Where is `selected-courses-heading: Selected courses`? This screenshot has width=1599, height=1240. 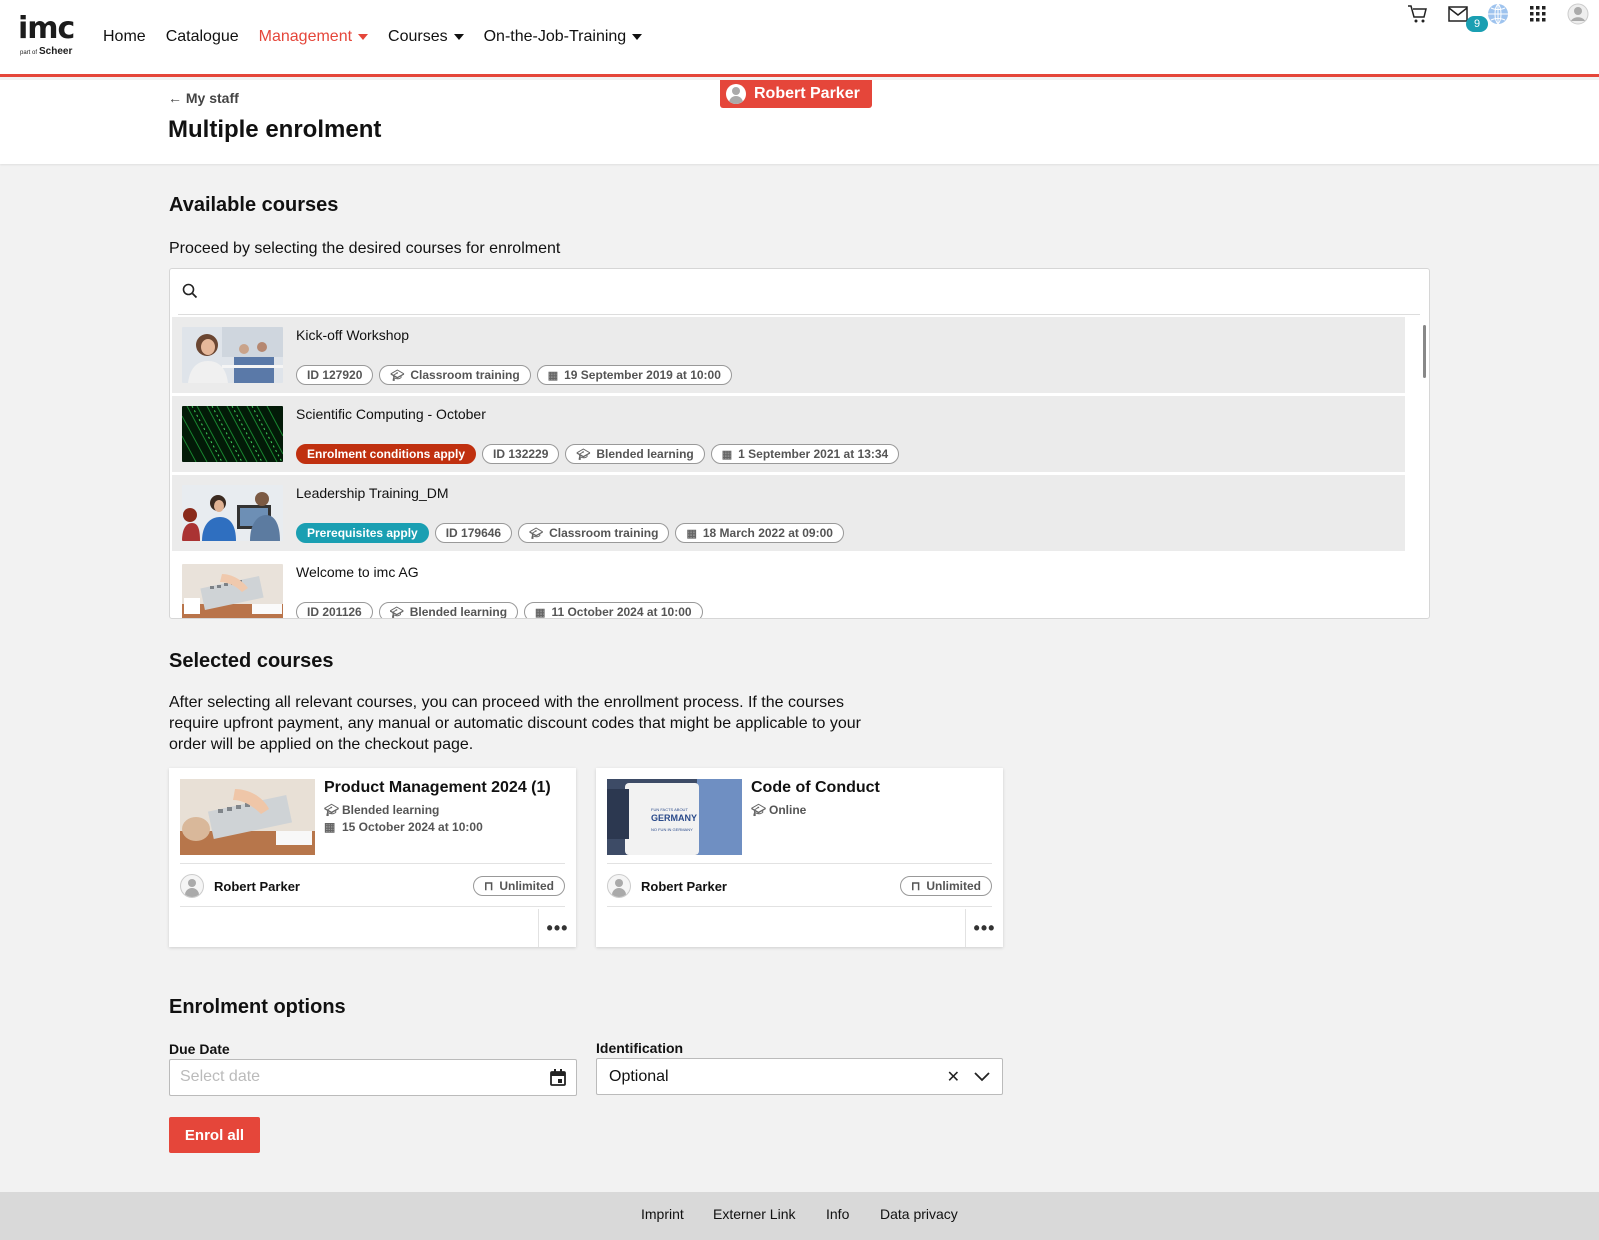 selected-courses-heading: Selected courses is located at coordinates (251, 661).